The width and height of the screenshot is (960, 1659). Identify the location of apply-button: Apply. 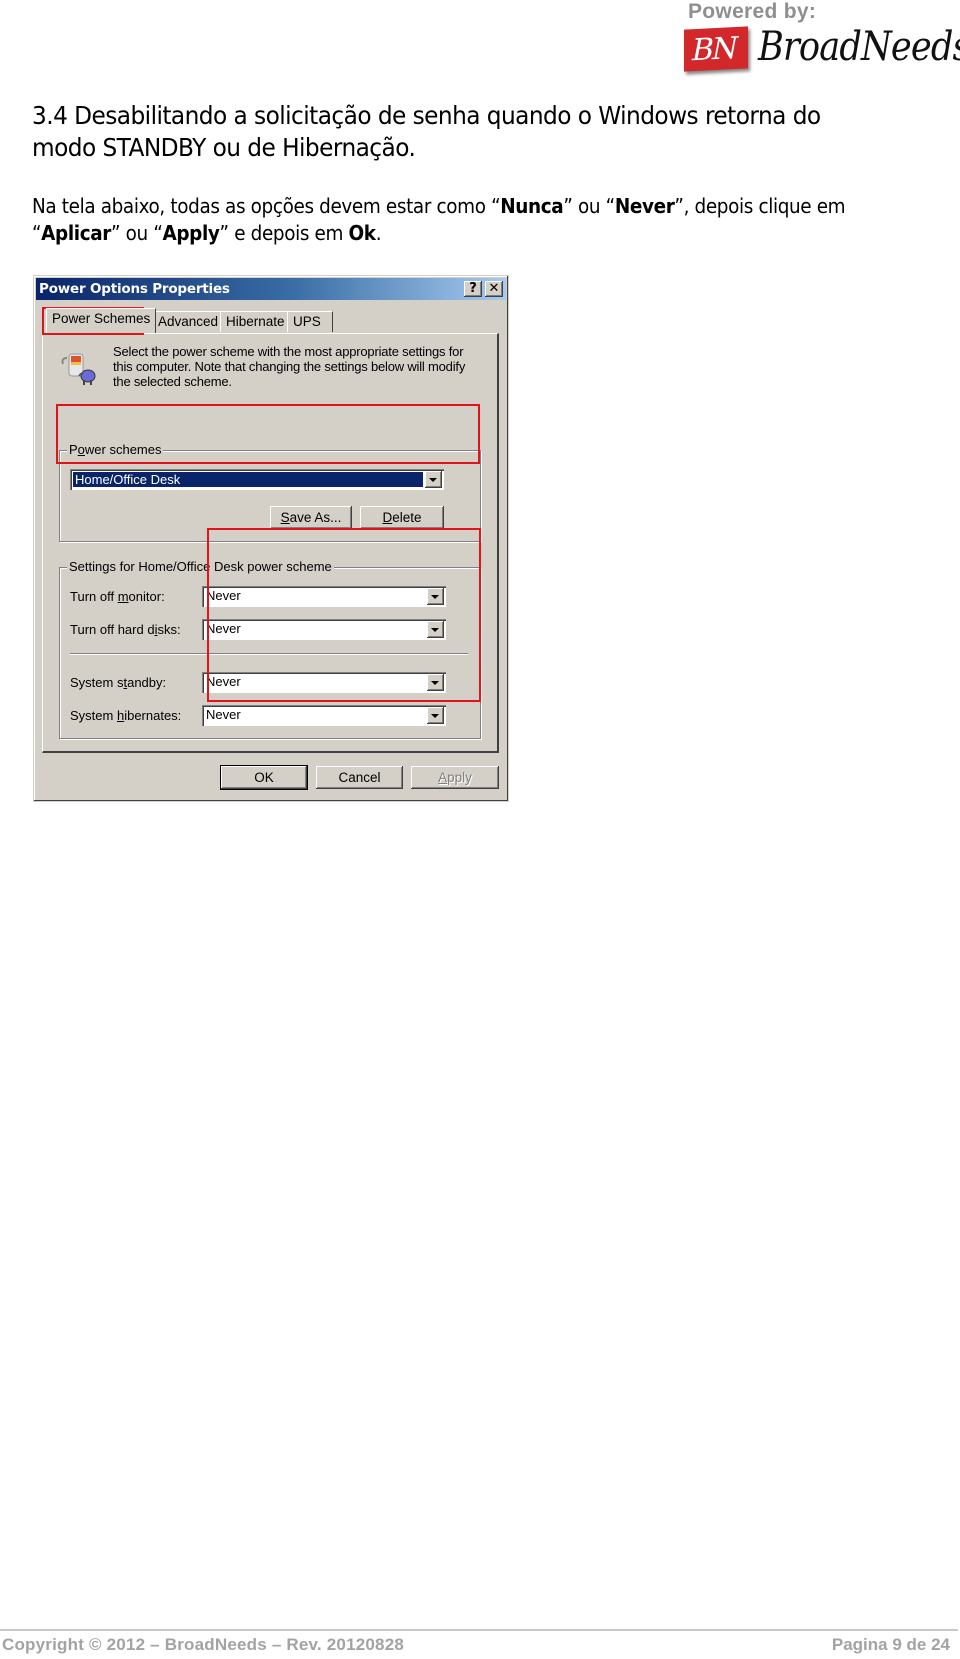
(455, 777).